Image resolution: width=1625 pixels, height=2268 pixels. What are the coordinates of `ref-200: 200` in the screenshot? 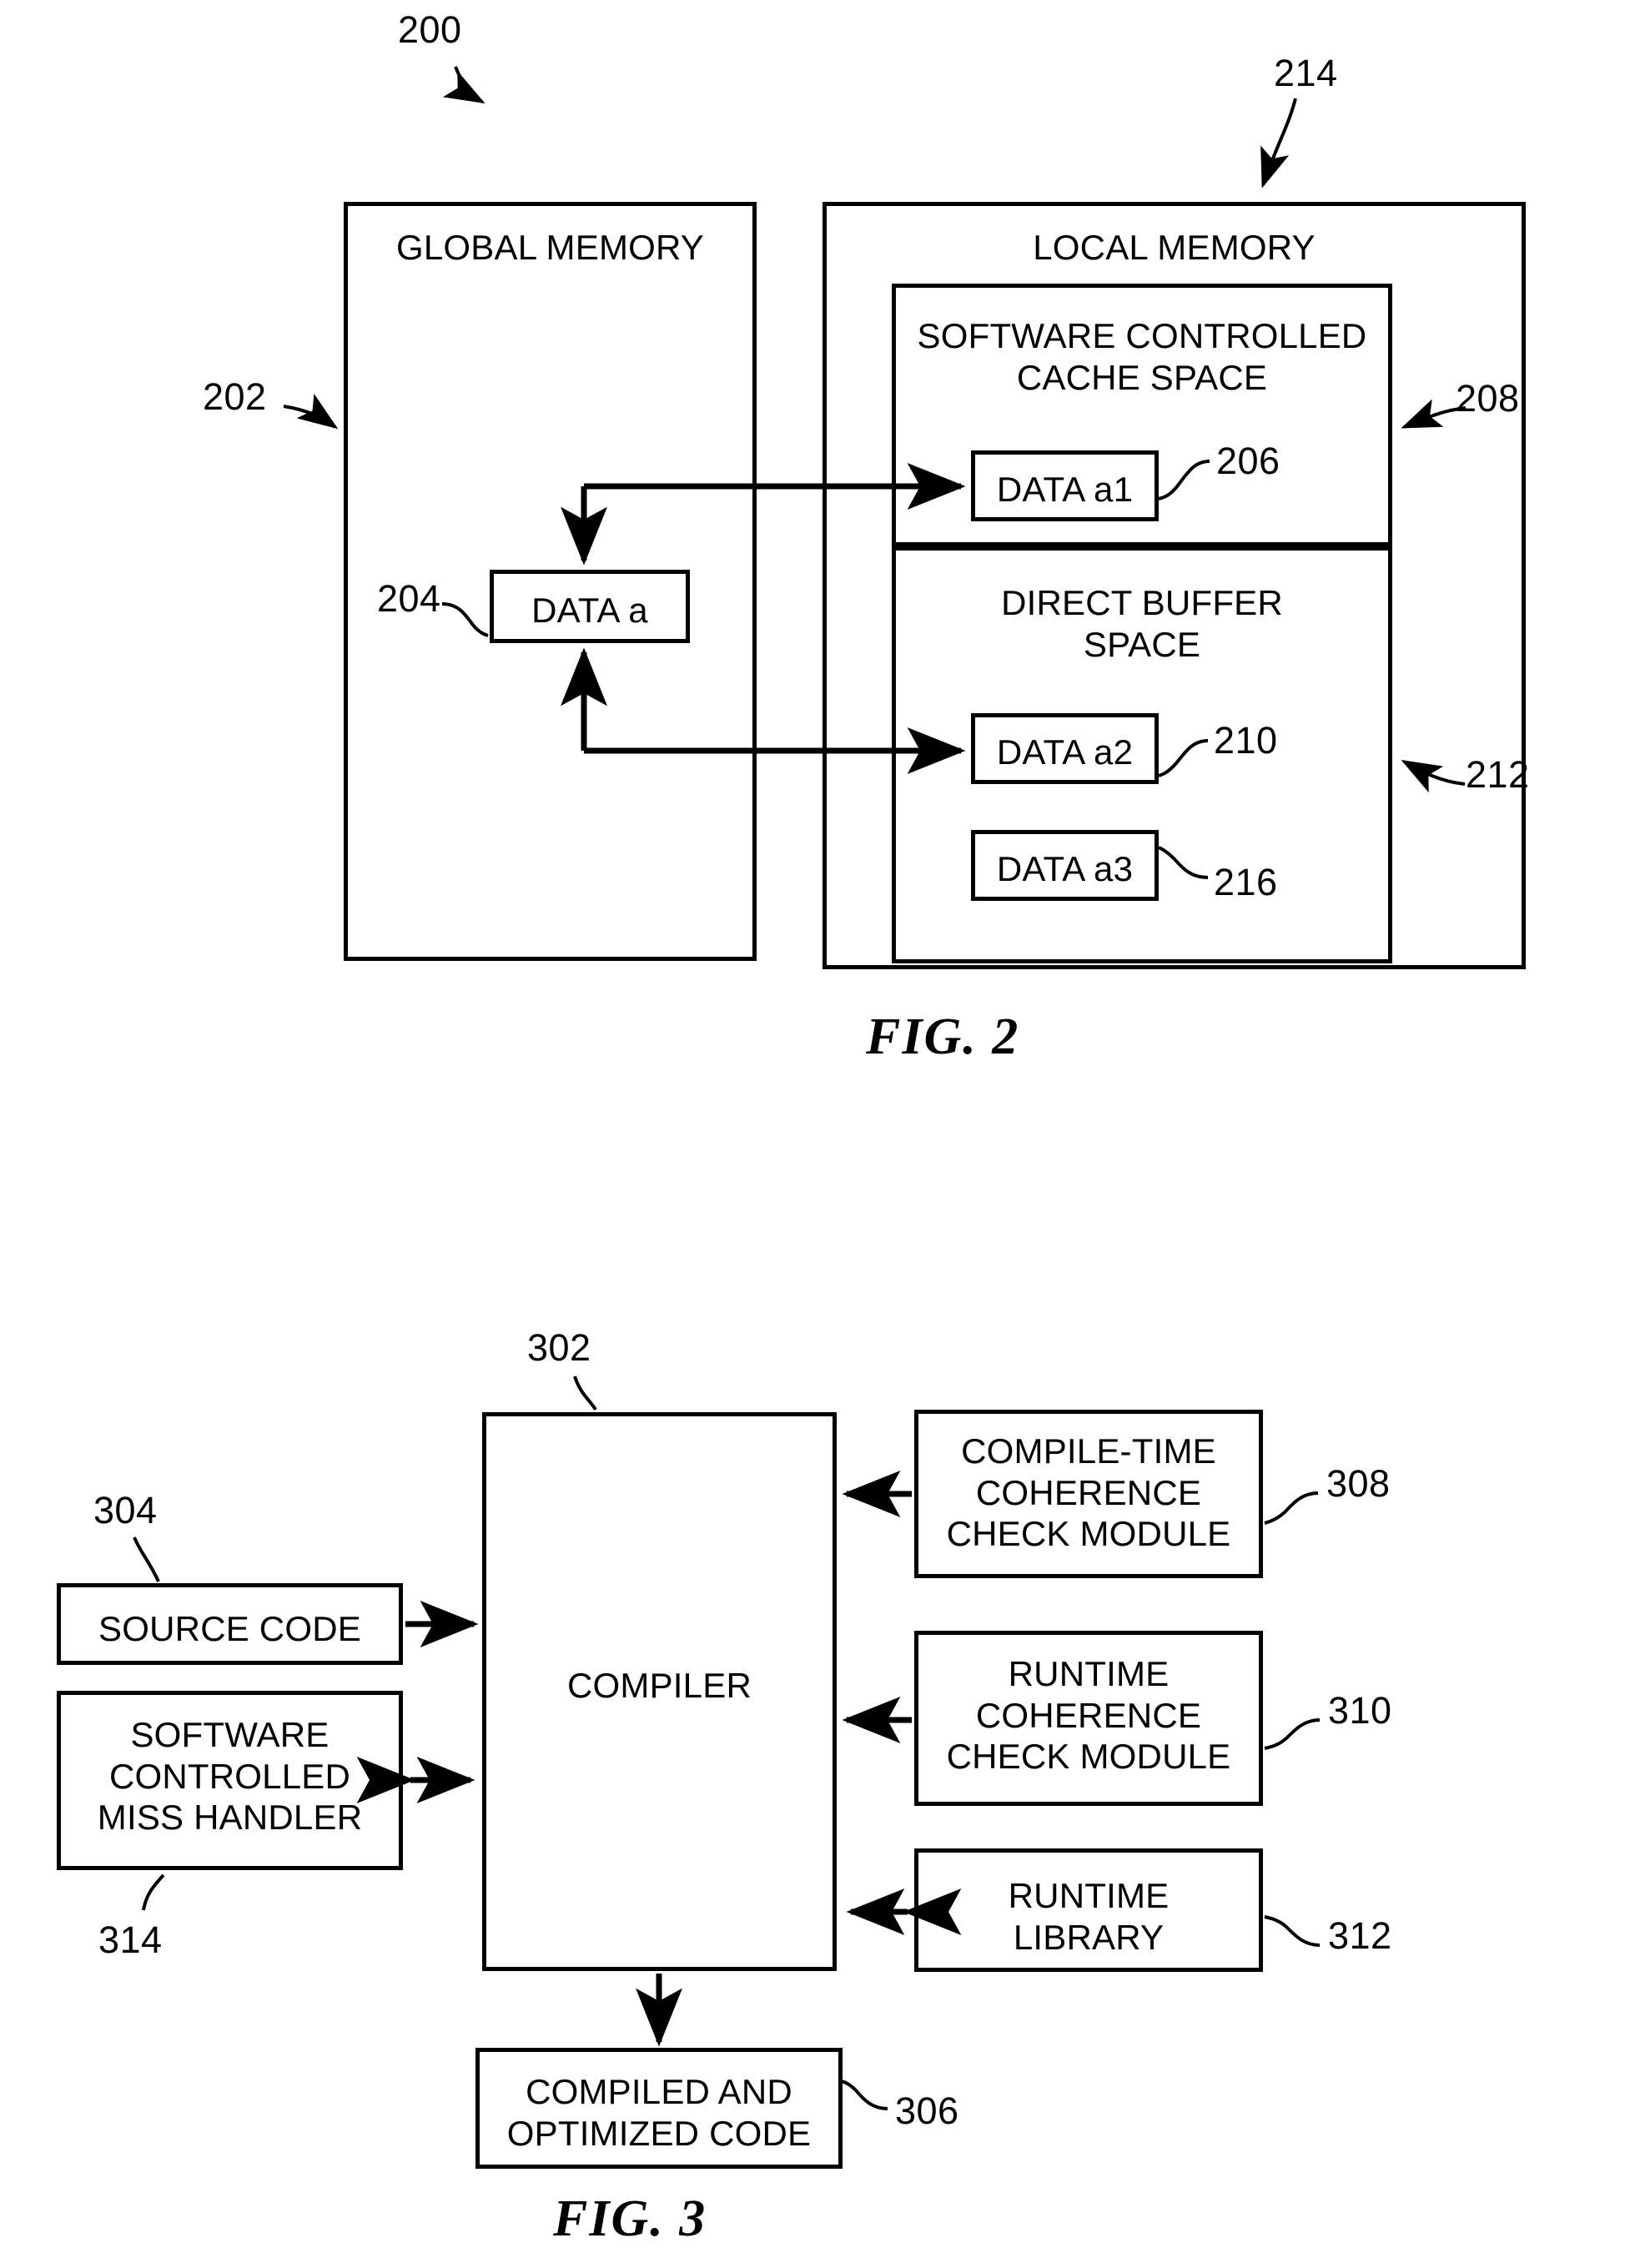 It's located at (430, 30).